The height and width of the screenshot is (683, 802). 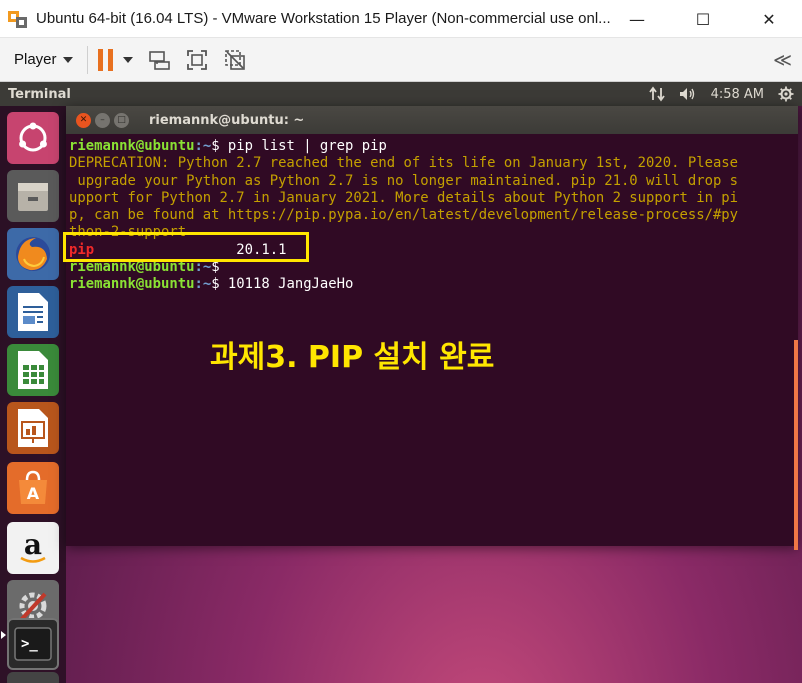 I want to click on network-icon, so click(x=656, y=94).